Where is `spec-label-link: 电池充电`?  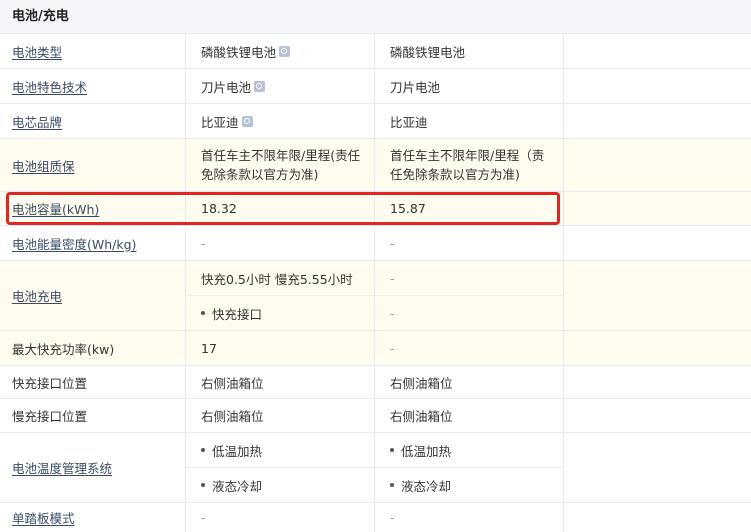
spec-label-link: 电池充电 is located at coordinates (37, 295).